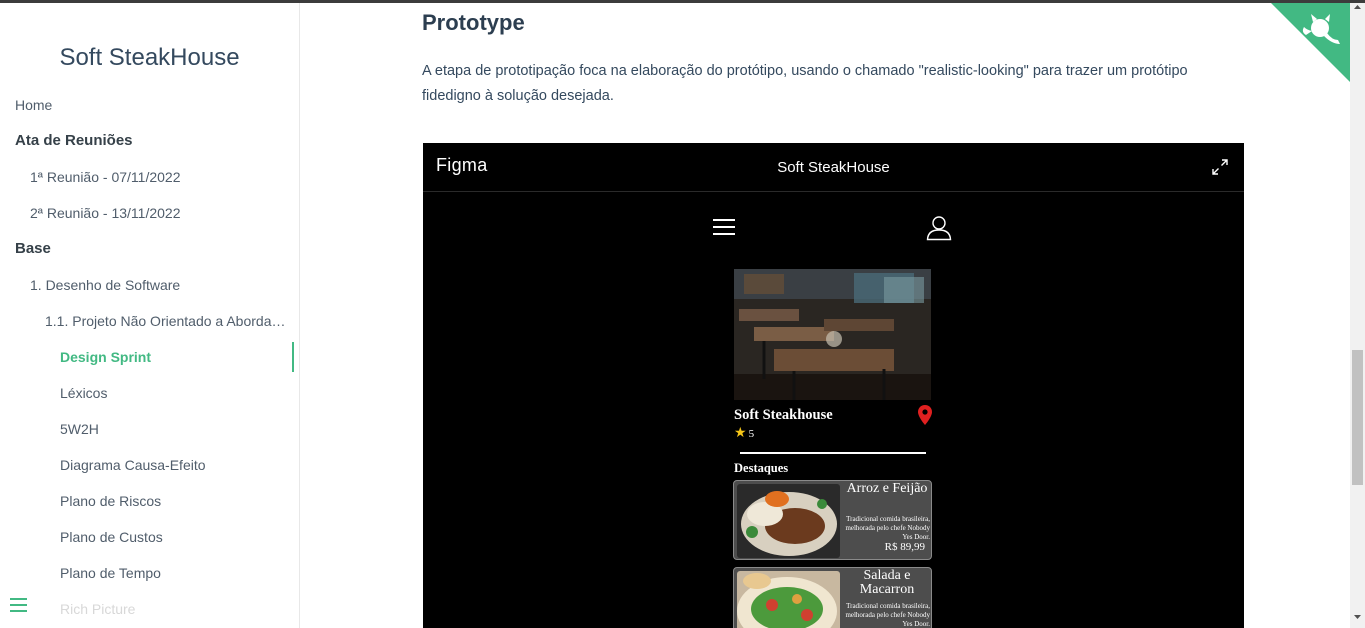 The width and height of the screenshot is (1365, 628). What do you see at coordinates (833, 453) in the screenshot?
I see `divider` at bounding box center [833, 453].